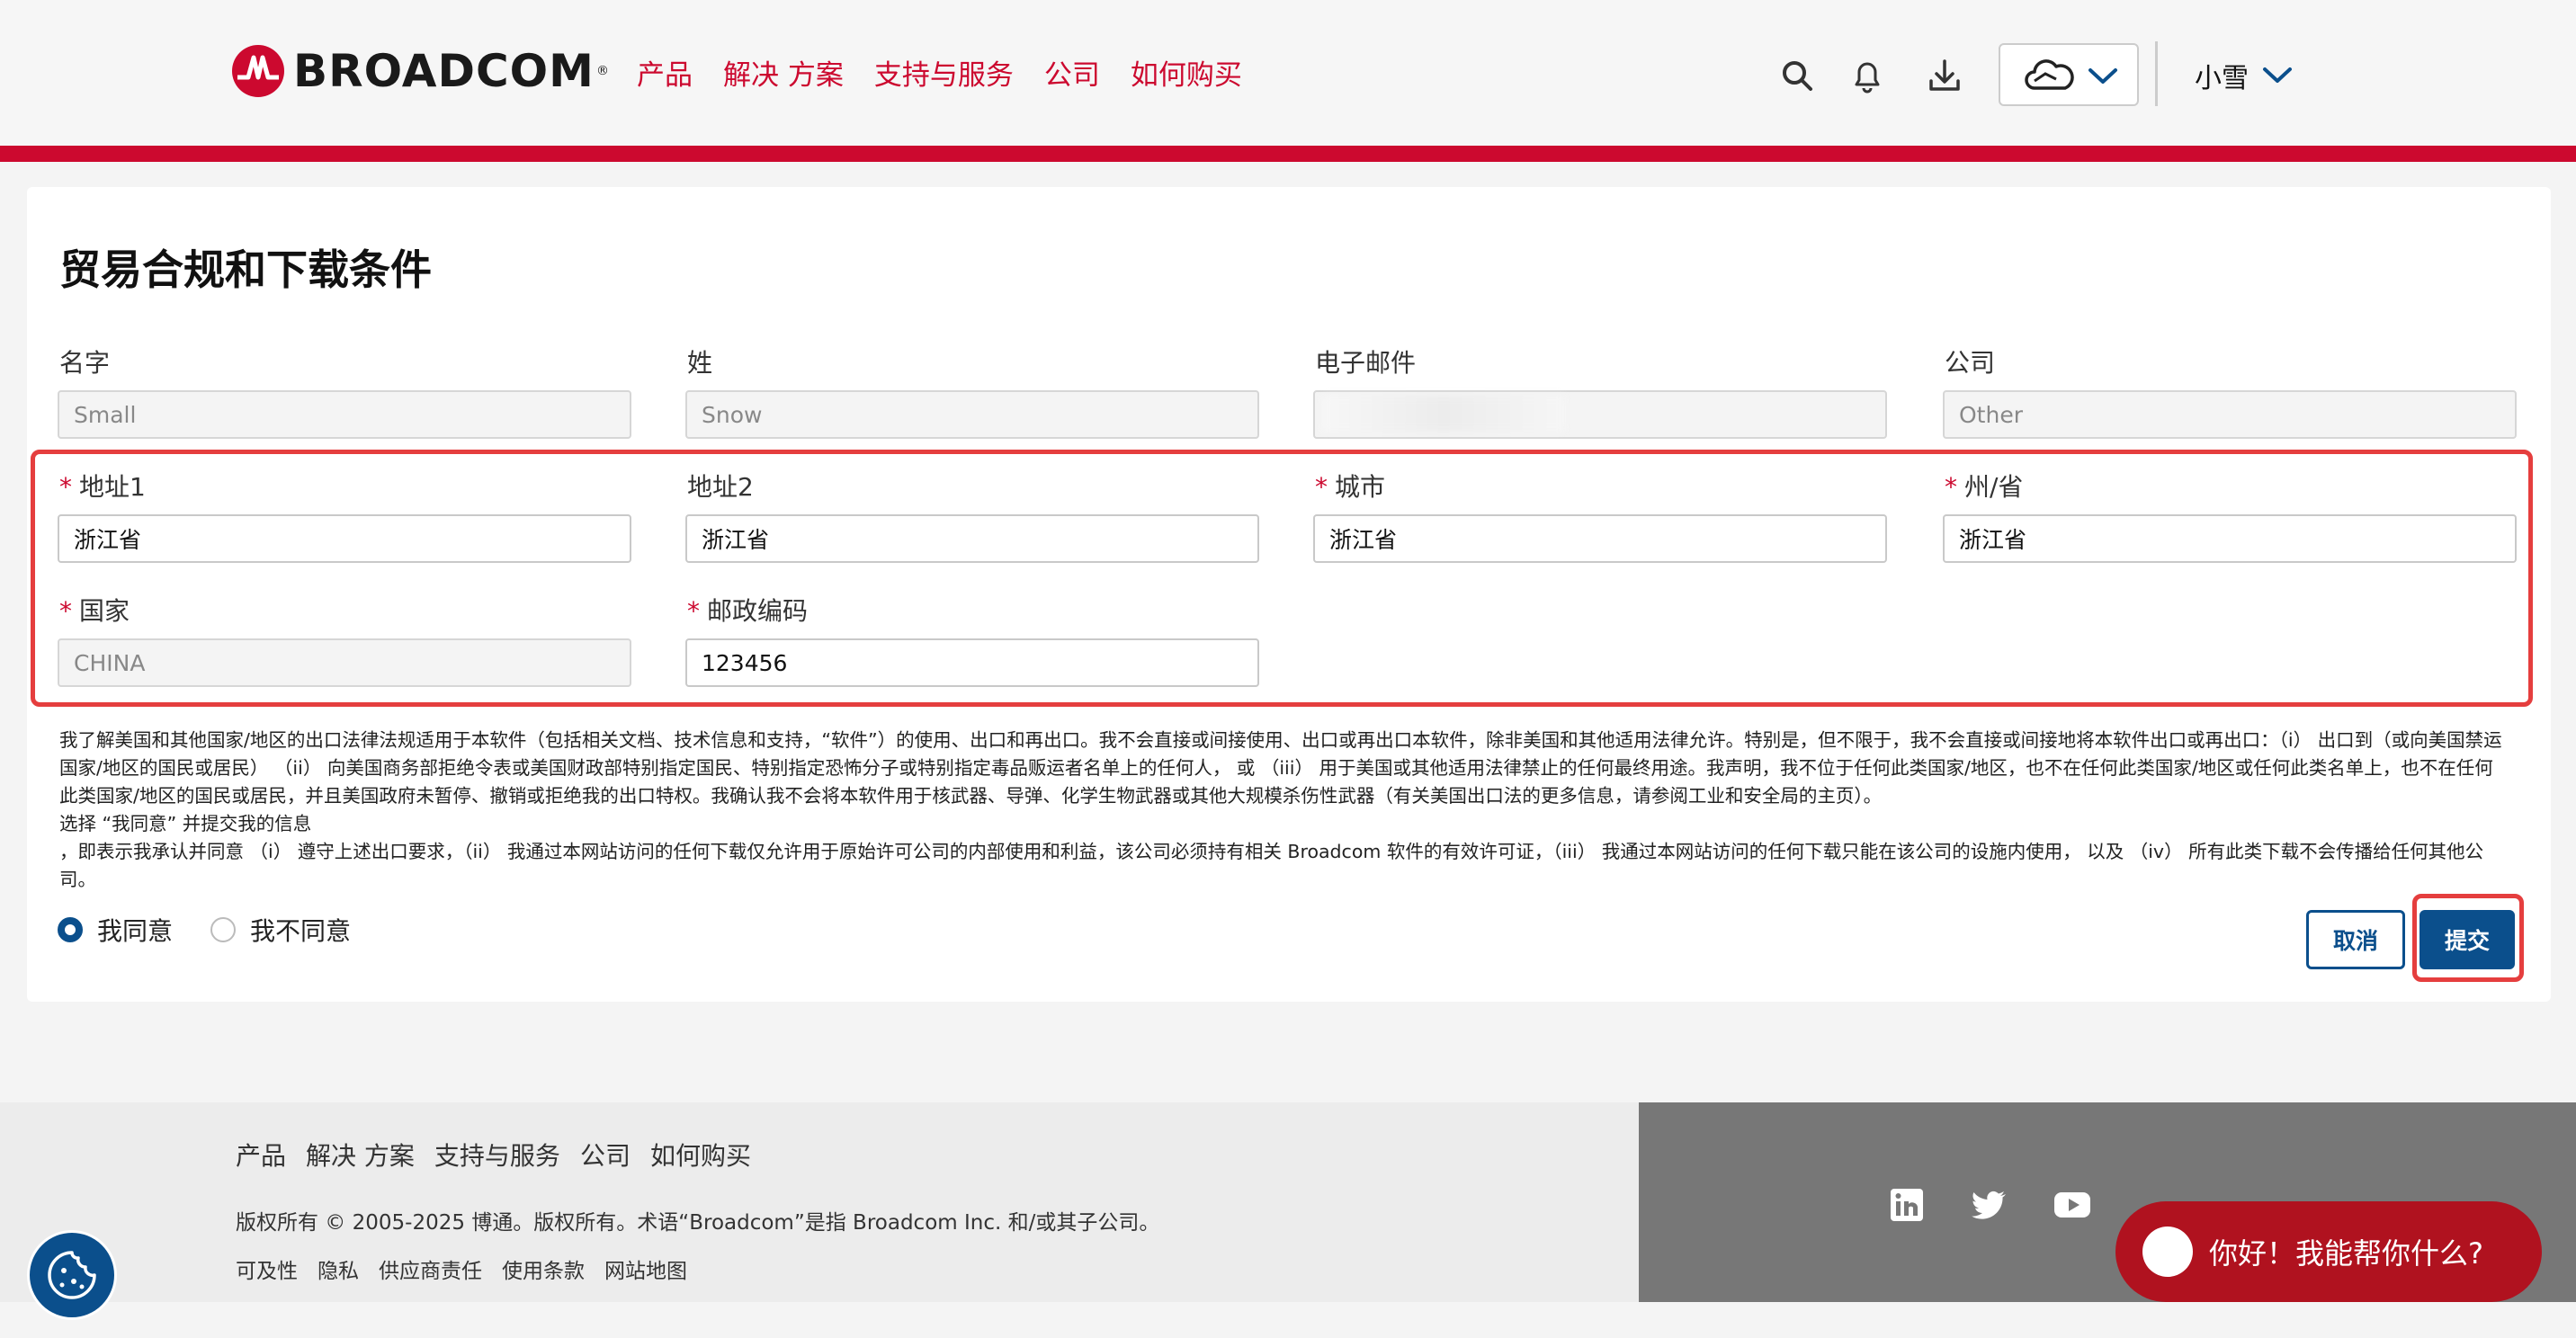  What do you see at coordinates (261, 1155) in the screenshot?
I see `footer-nav-products: 产品` at bounding box center [261, 1155].